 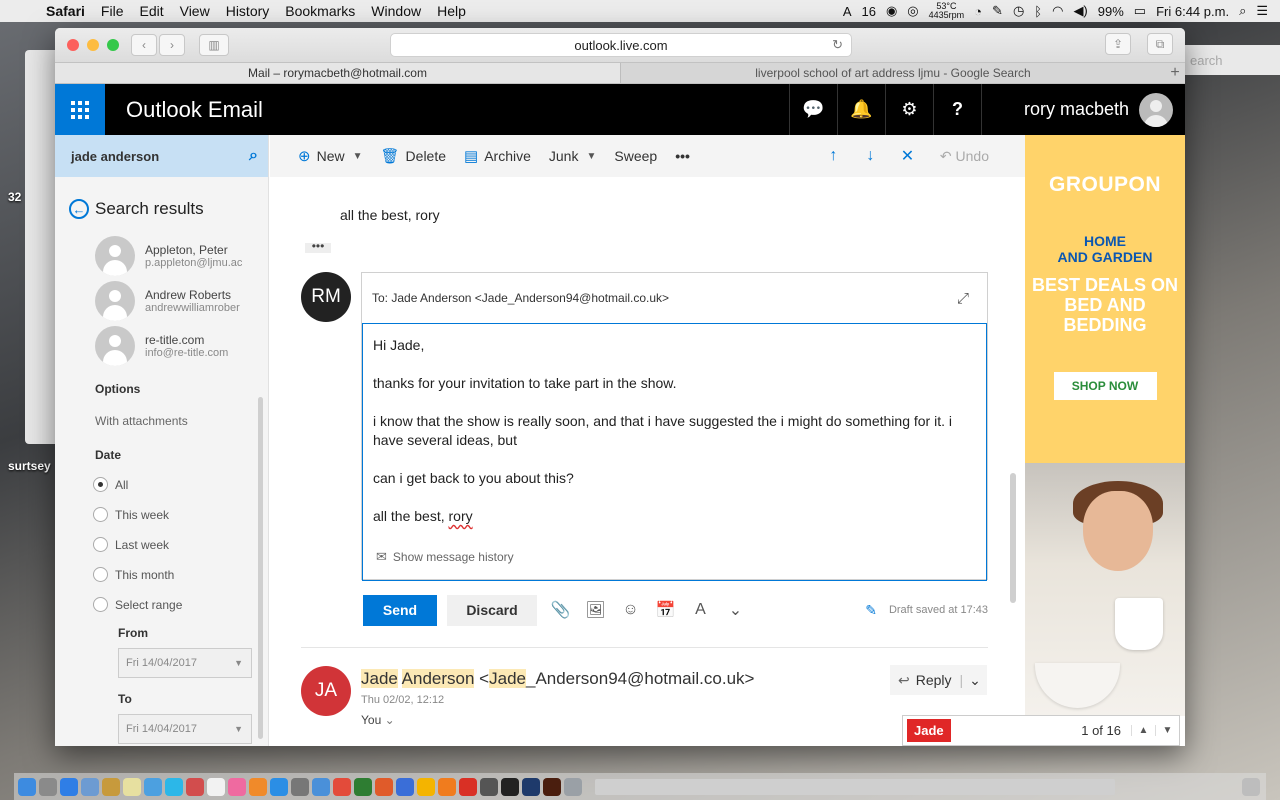 What do you see at coordinates (560, 610) in the screenshot?
I see `attach-icon: 📎` at bounding box center [560, 610].